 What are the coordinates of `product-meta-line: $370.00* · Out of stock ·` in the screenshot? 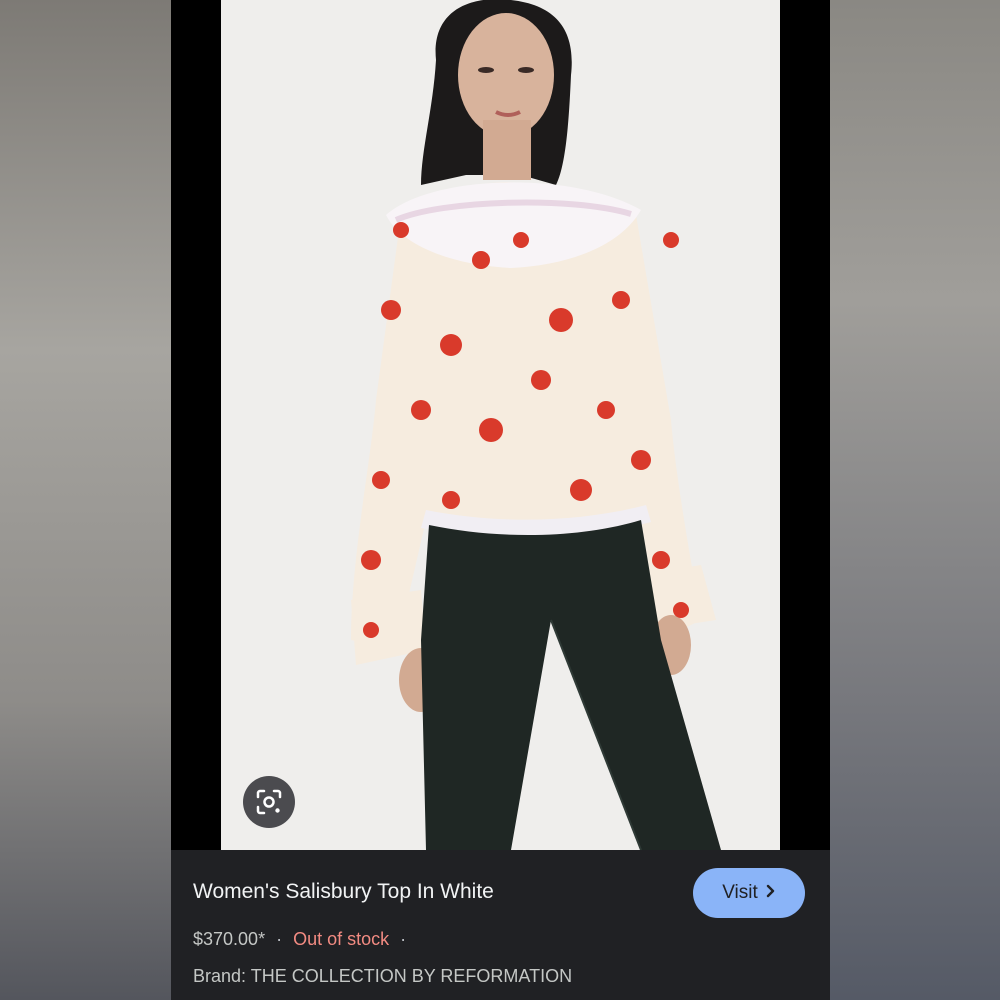 It's located at (302, 939).